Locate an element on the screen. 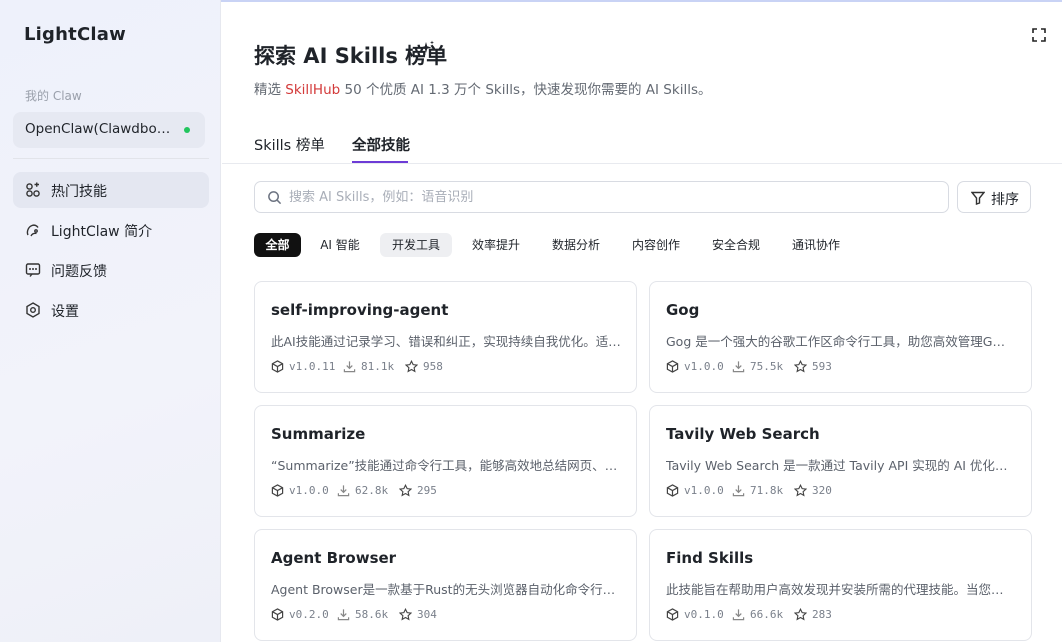 The width and height of the screenshot is (1062, 642). sidebar-item-label: 热门技能 is located at coordinates (79, 192).